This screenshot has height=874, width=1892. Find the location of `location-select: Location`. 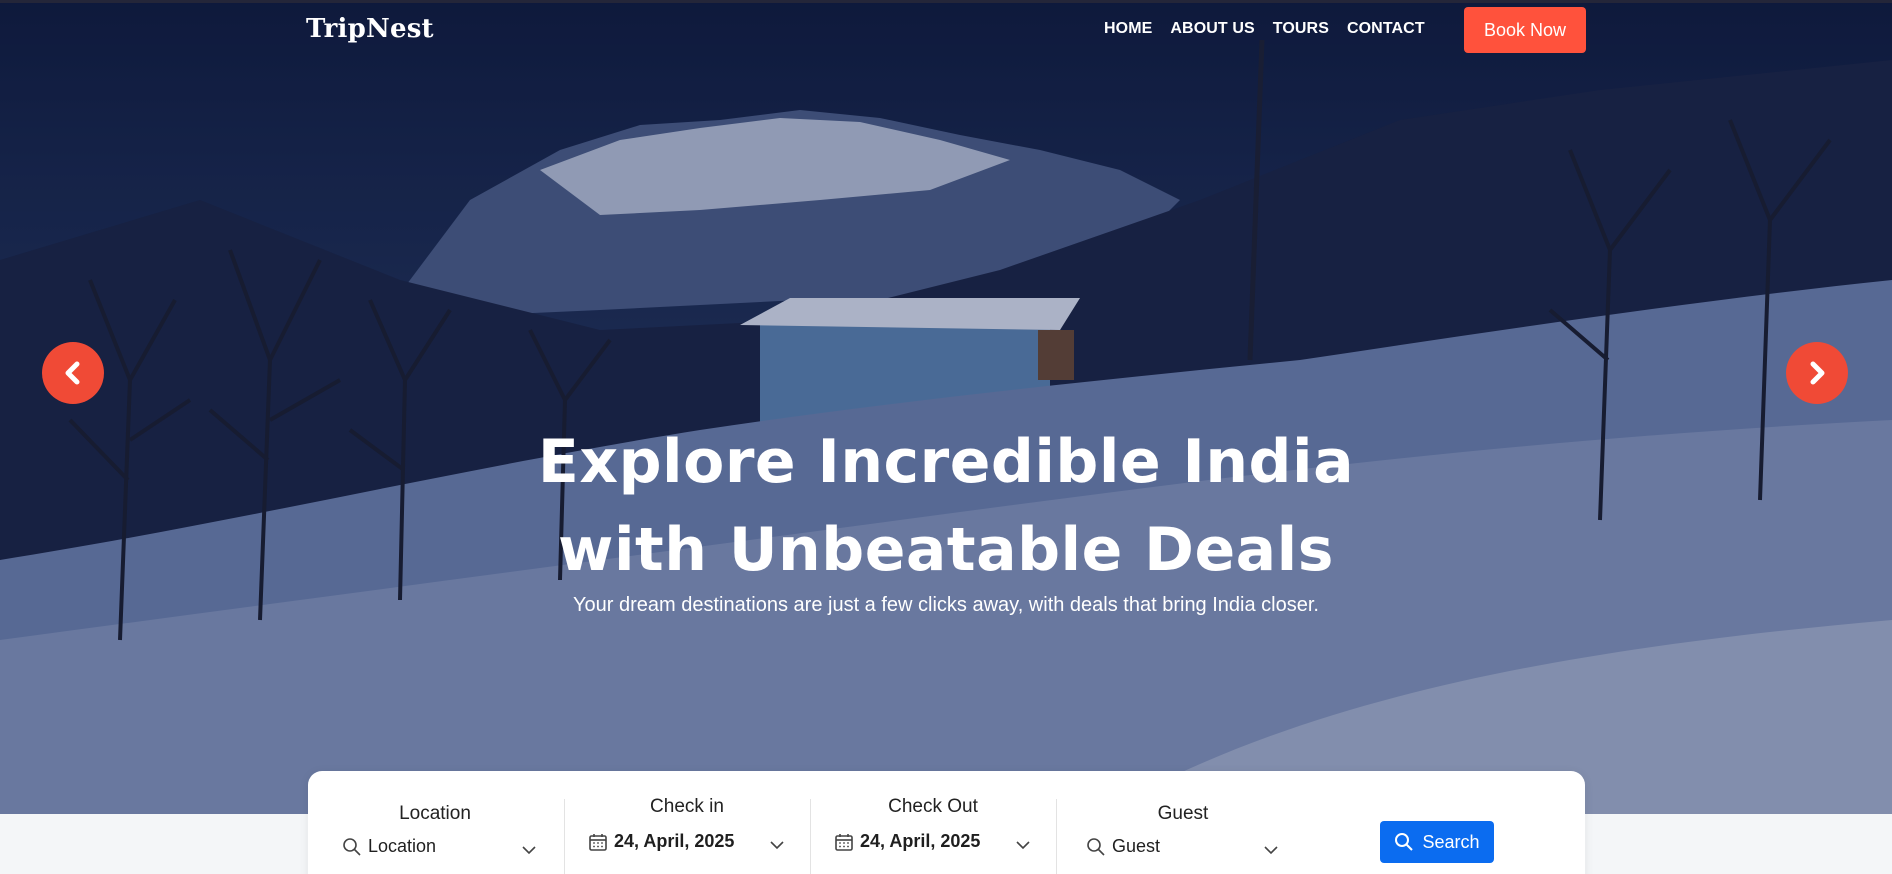

location-select: Location is located at coordinates (389, 846).